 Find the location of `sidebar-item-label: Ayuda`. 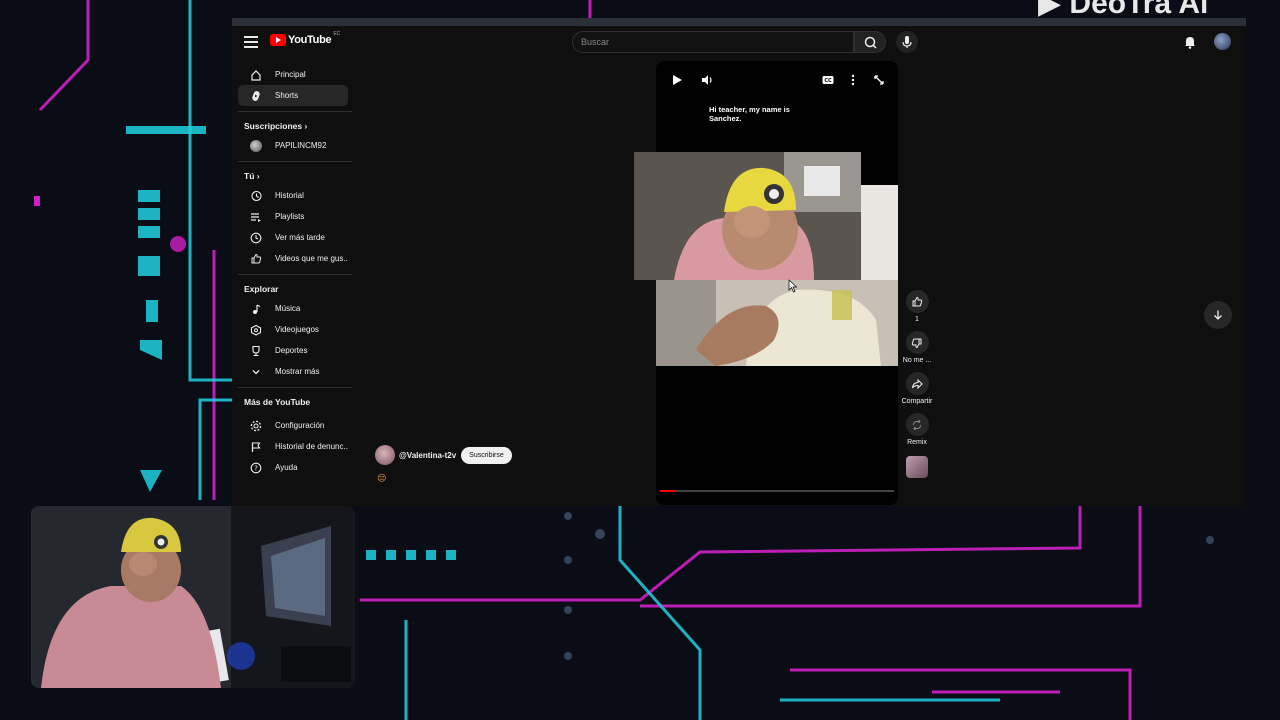

sidebar-item-label: Ayuda is located at coordinates (286, 467).